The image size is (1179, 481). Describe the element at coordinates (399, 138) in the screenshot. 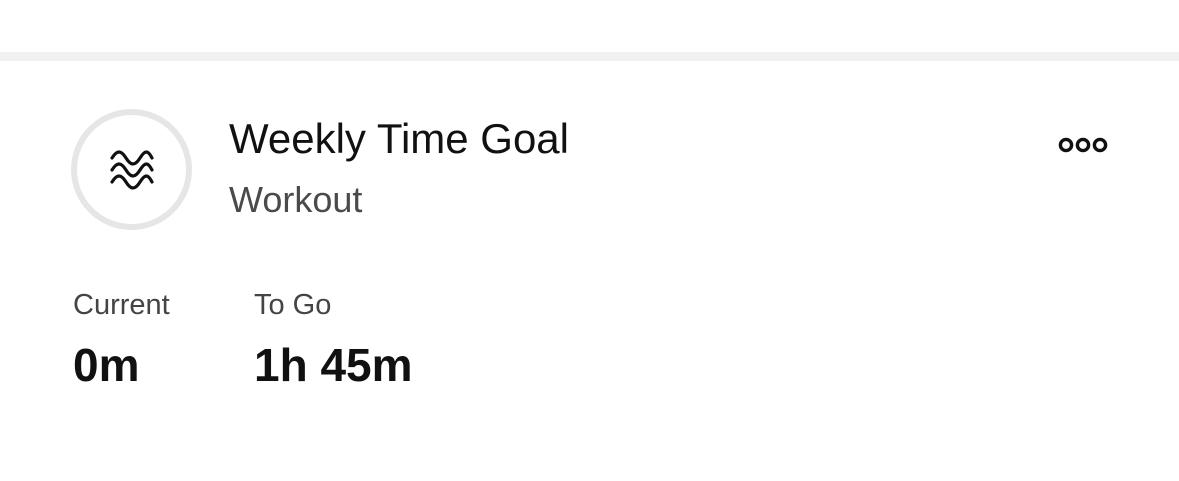

I see `goal-title: Weekly Time Goal` at that location.